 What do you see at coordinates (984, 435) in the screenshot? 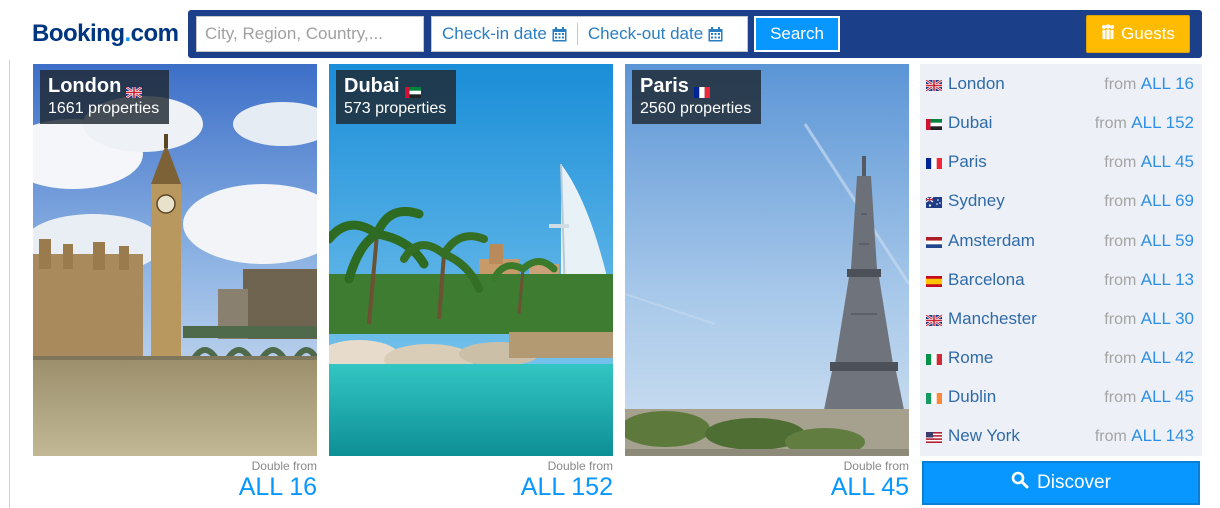
I see `destination-name: New York` at bounding box center [984, 435].